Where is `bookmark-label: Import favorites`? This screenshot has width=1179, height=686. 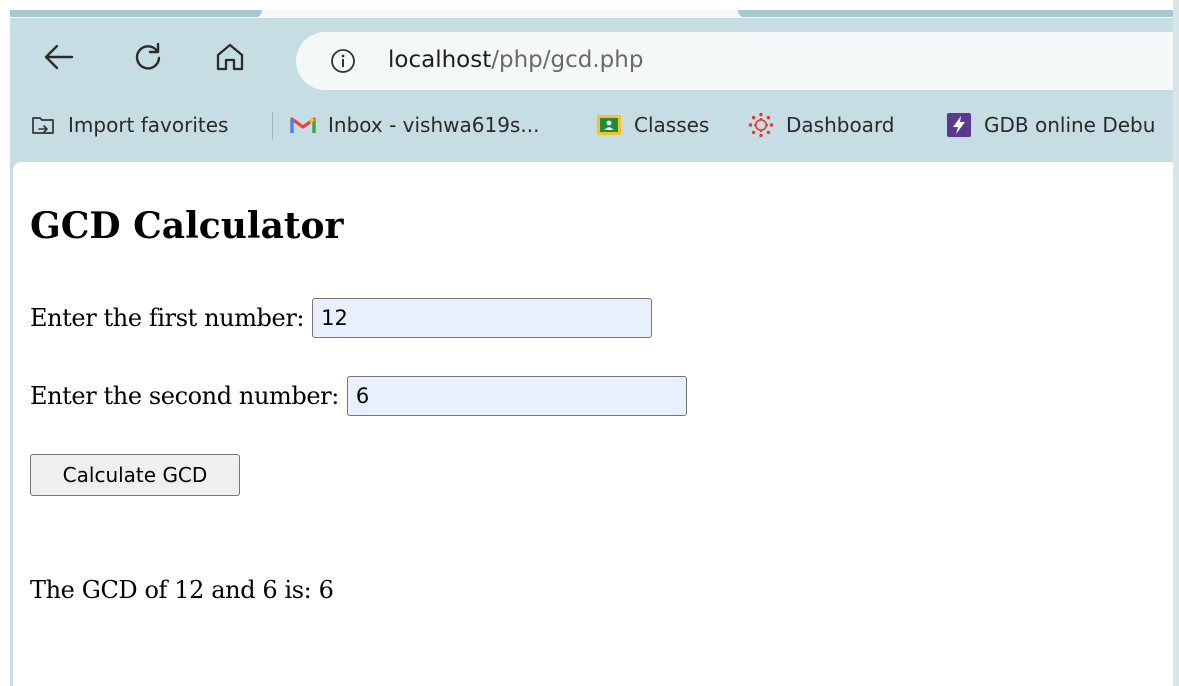 bookmark-label: Import favorites is located at coordinates (148, 125).